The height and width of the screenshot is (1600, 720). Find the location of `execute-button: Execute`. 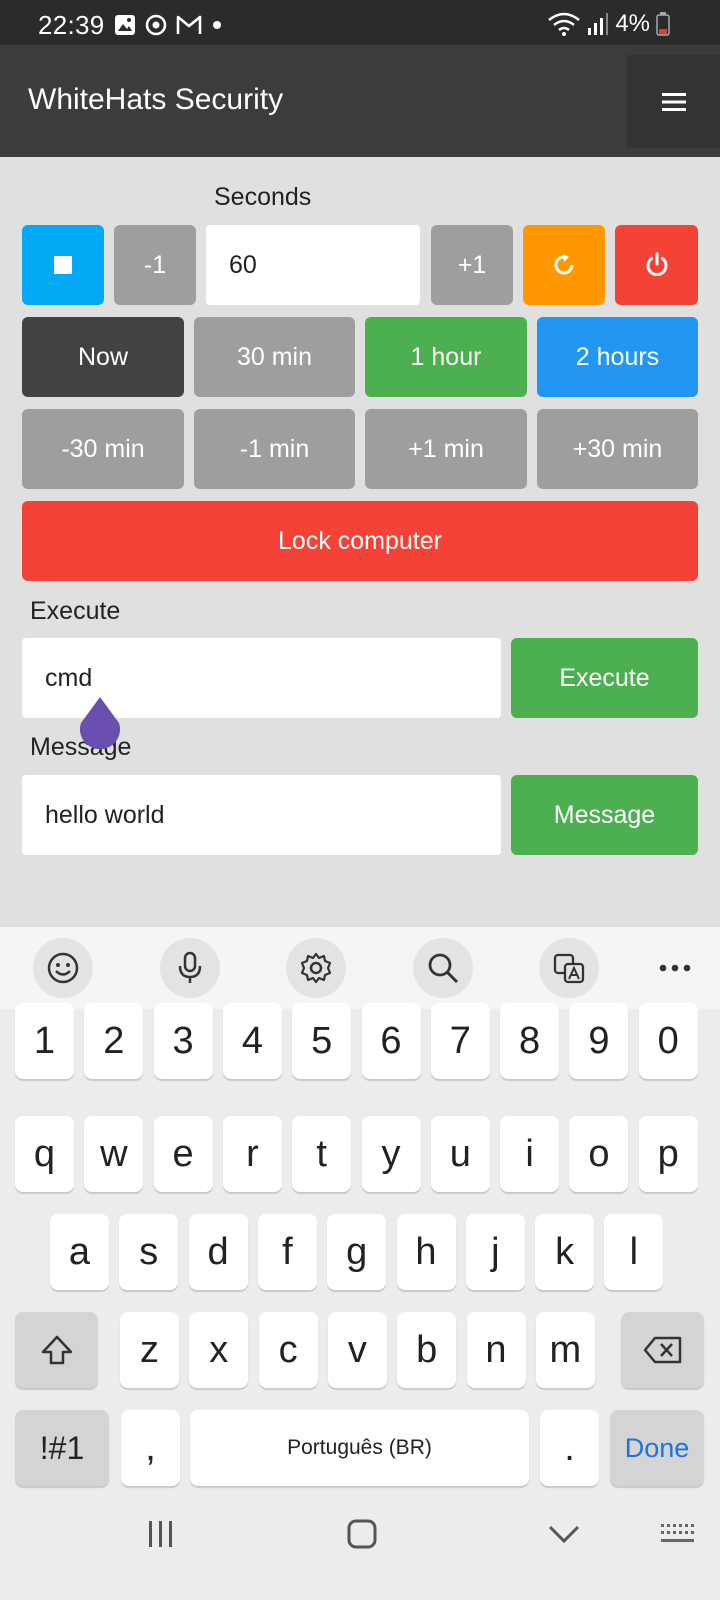

execute-button: Execute is located at coordinates (604, 678).